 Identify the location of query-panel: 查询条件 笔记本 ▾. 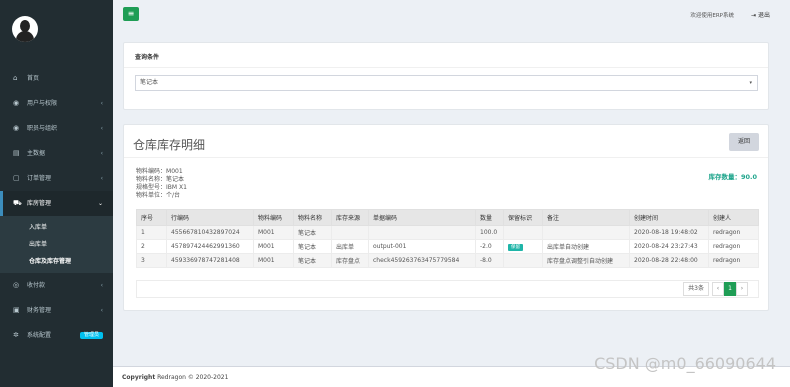
(446, 76).